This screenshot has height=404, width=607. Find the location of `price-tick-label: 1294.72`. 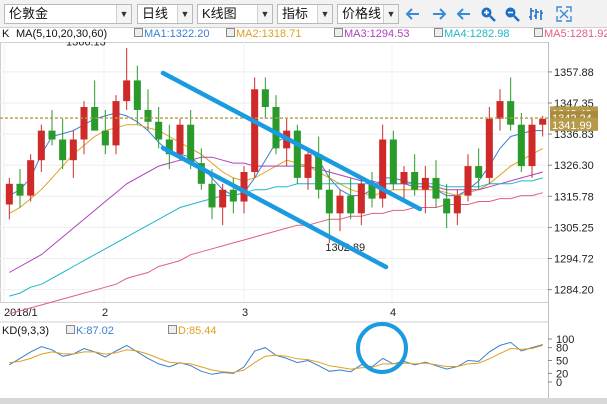

price-tick-label: 1294.72 is located at coordinates (574, 260).